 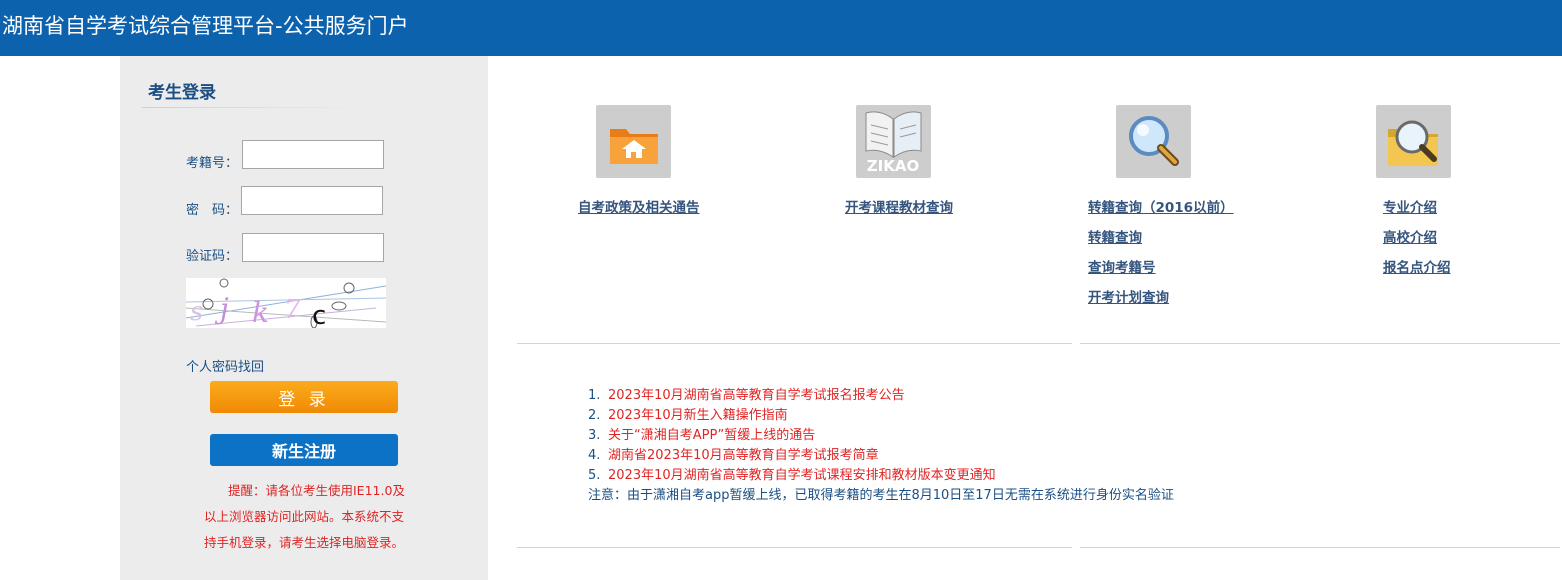 I want to click on major-intro-link: 专业介绍, so click(x=1410, y=206).